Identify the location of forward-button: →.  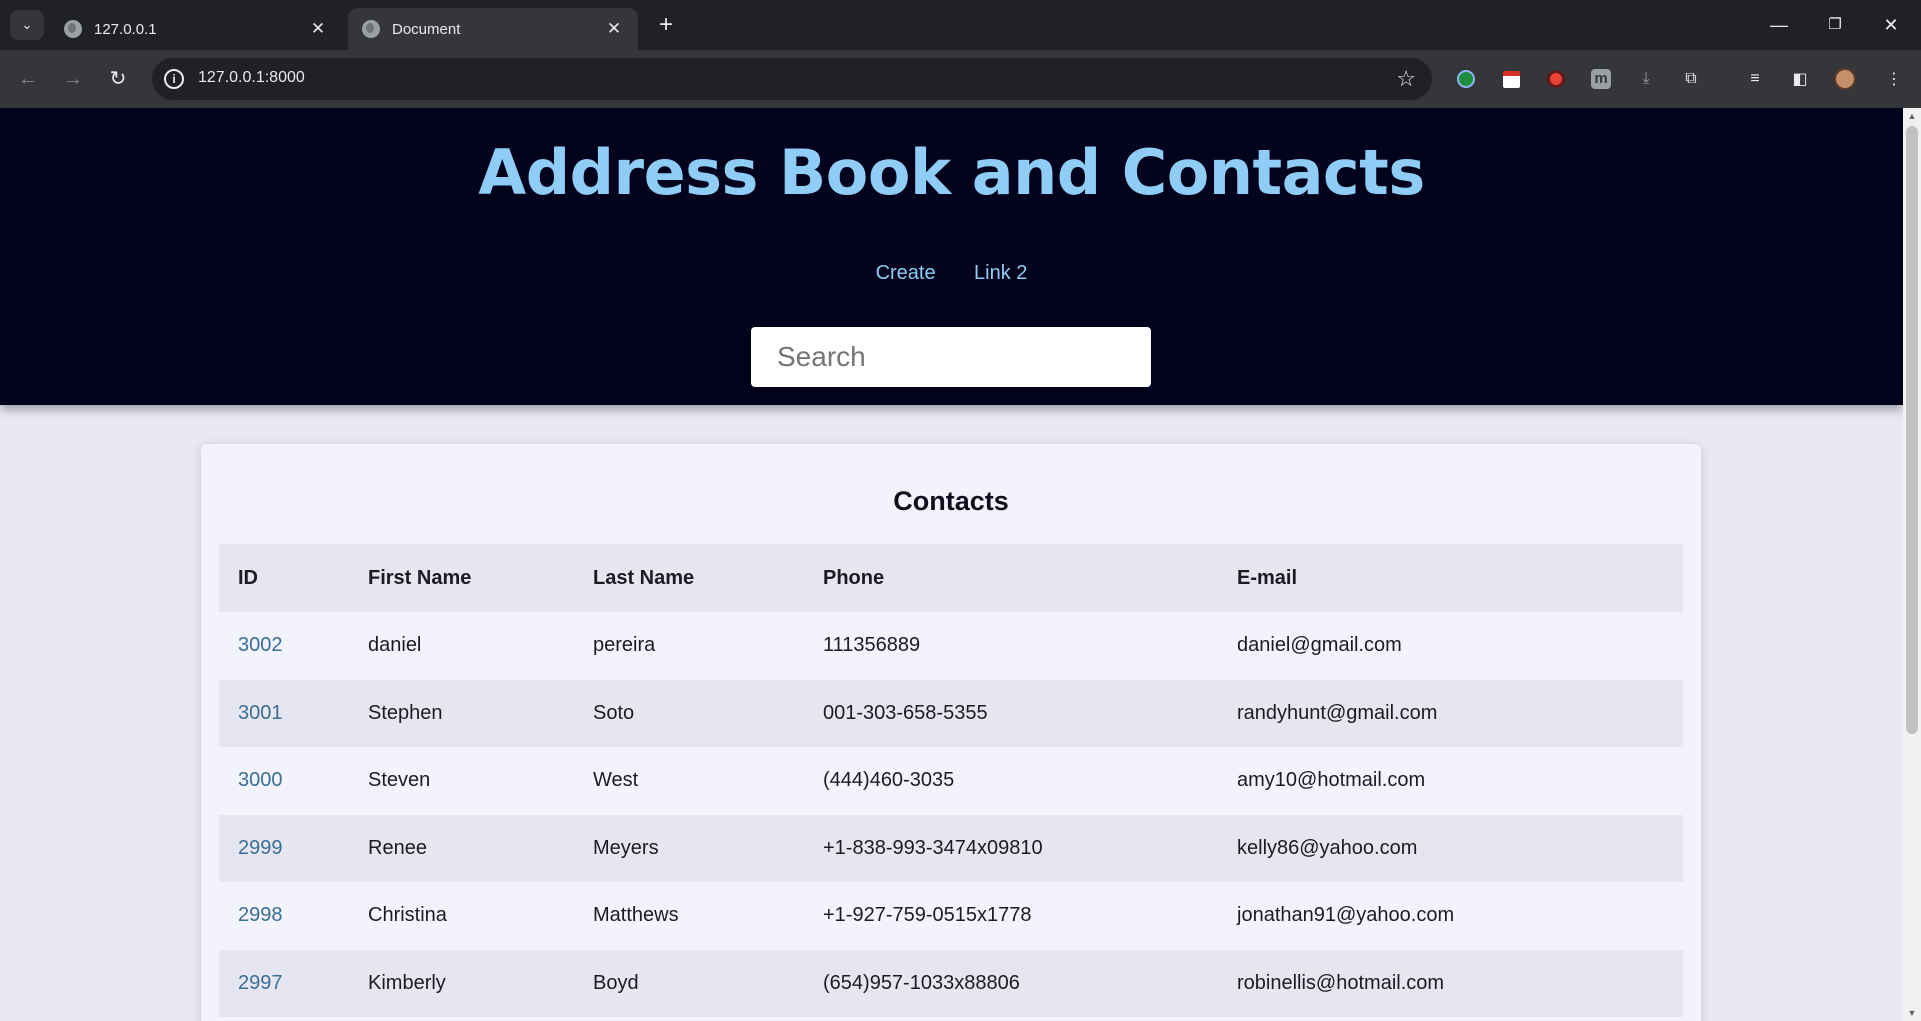
(73, 79).